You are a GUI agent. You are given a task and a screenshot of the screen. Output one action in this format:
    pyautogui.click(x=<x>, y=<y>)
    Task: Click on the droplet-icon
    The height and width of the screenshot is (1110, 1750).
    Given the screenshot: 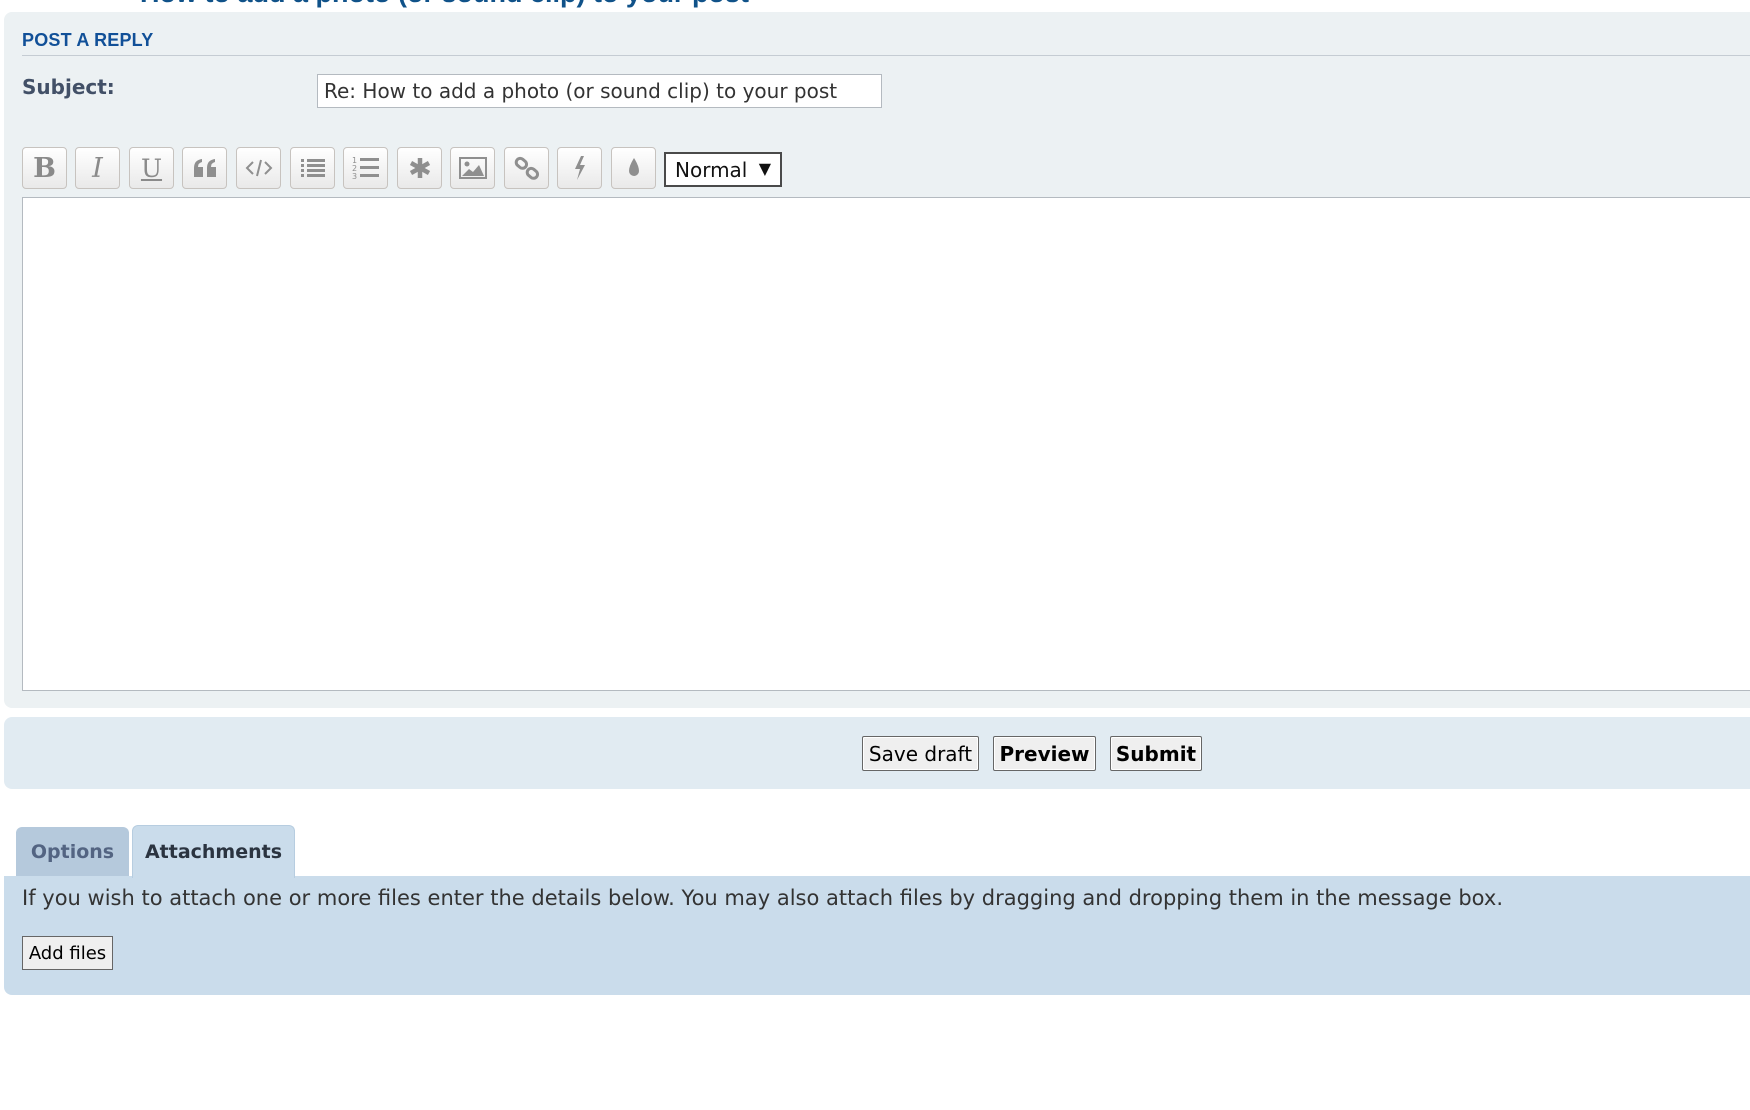 What is the action you would take?
    pyautogui.click(x=634, y=168)
    